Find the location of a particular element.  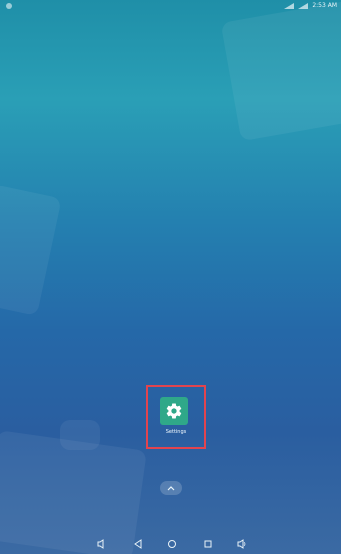

back-button is located at coordinates (138, 544).